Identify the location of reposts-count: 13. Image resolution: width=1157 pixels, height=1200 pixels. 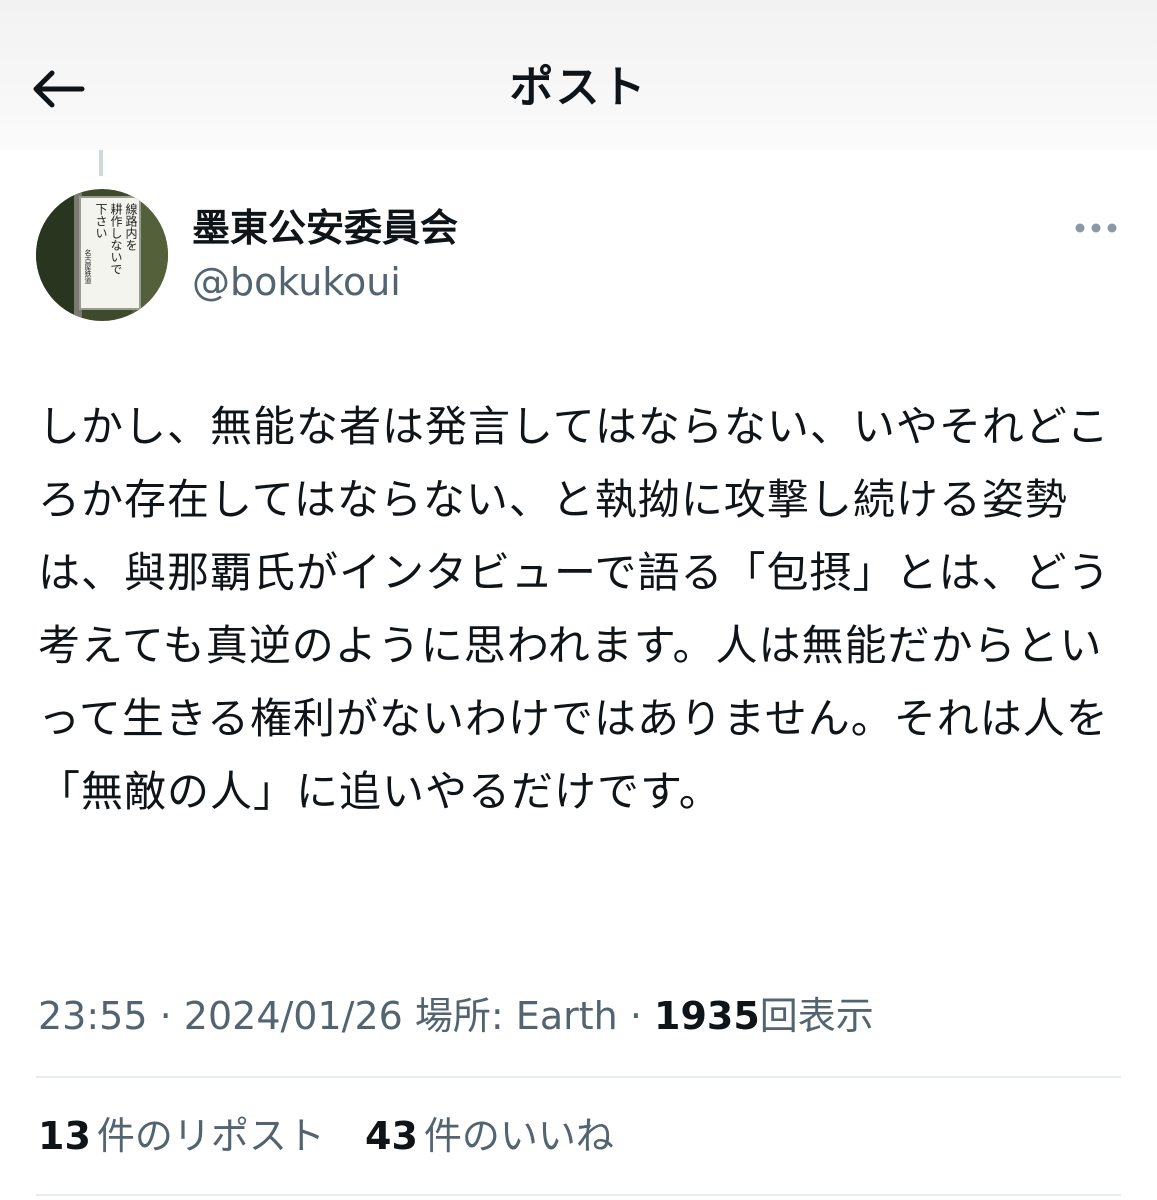
(64, 1136).